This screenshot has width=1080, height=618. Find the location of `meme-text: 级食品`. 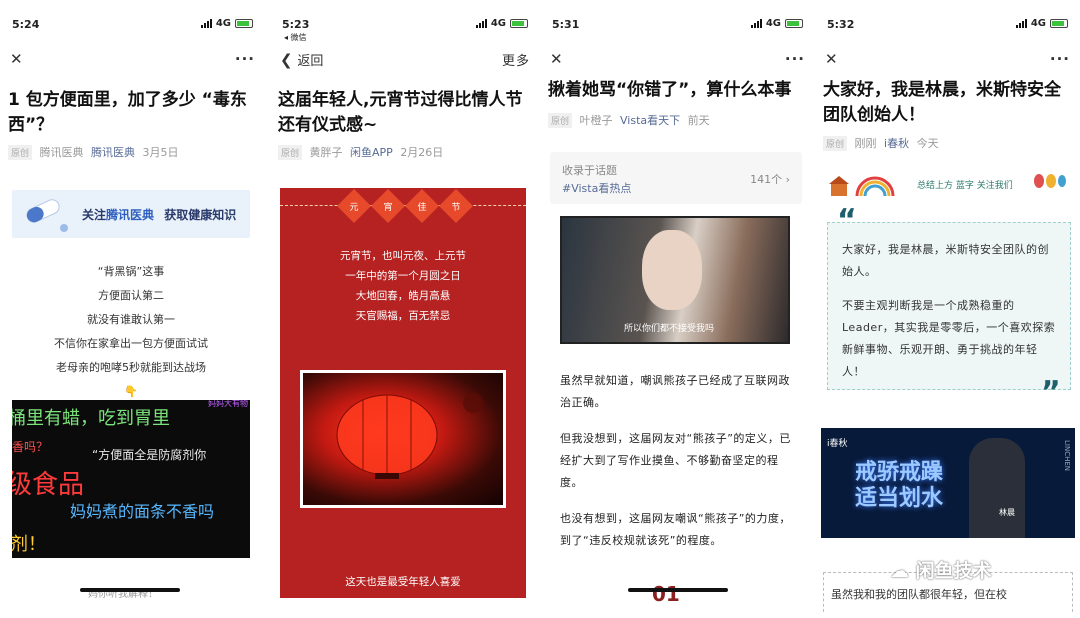

meme-text: 级食品 is located at coordinates (48, 485).